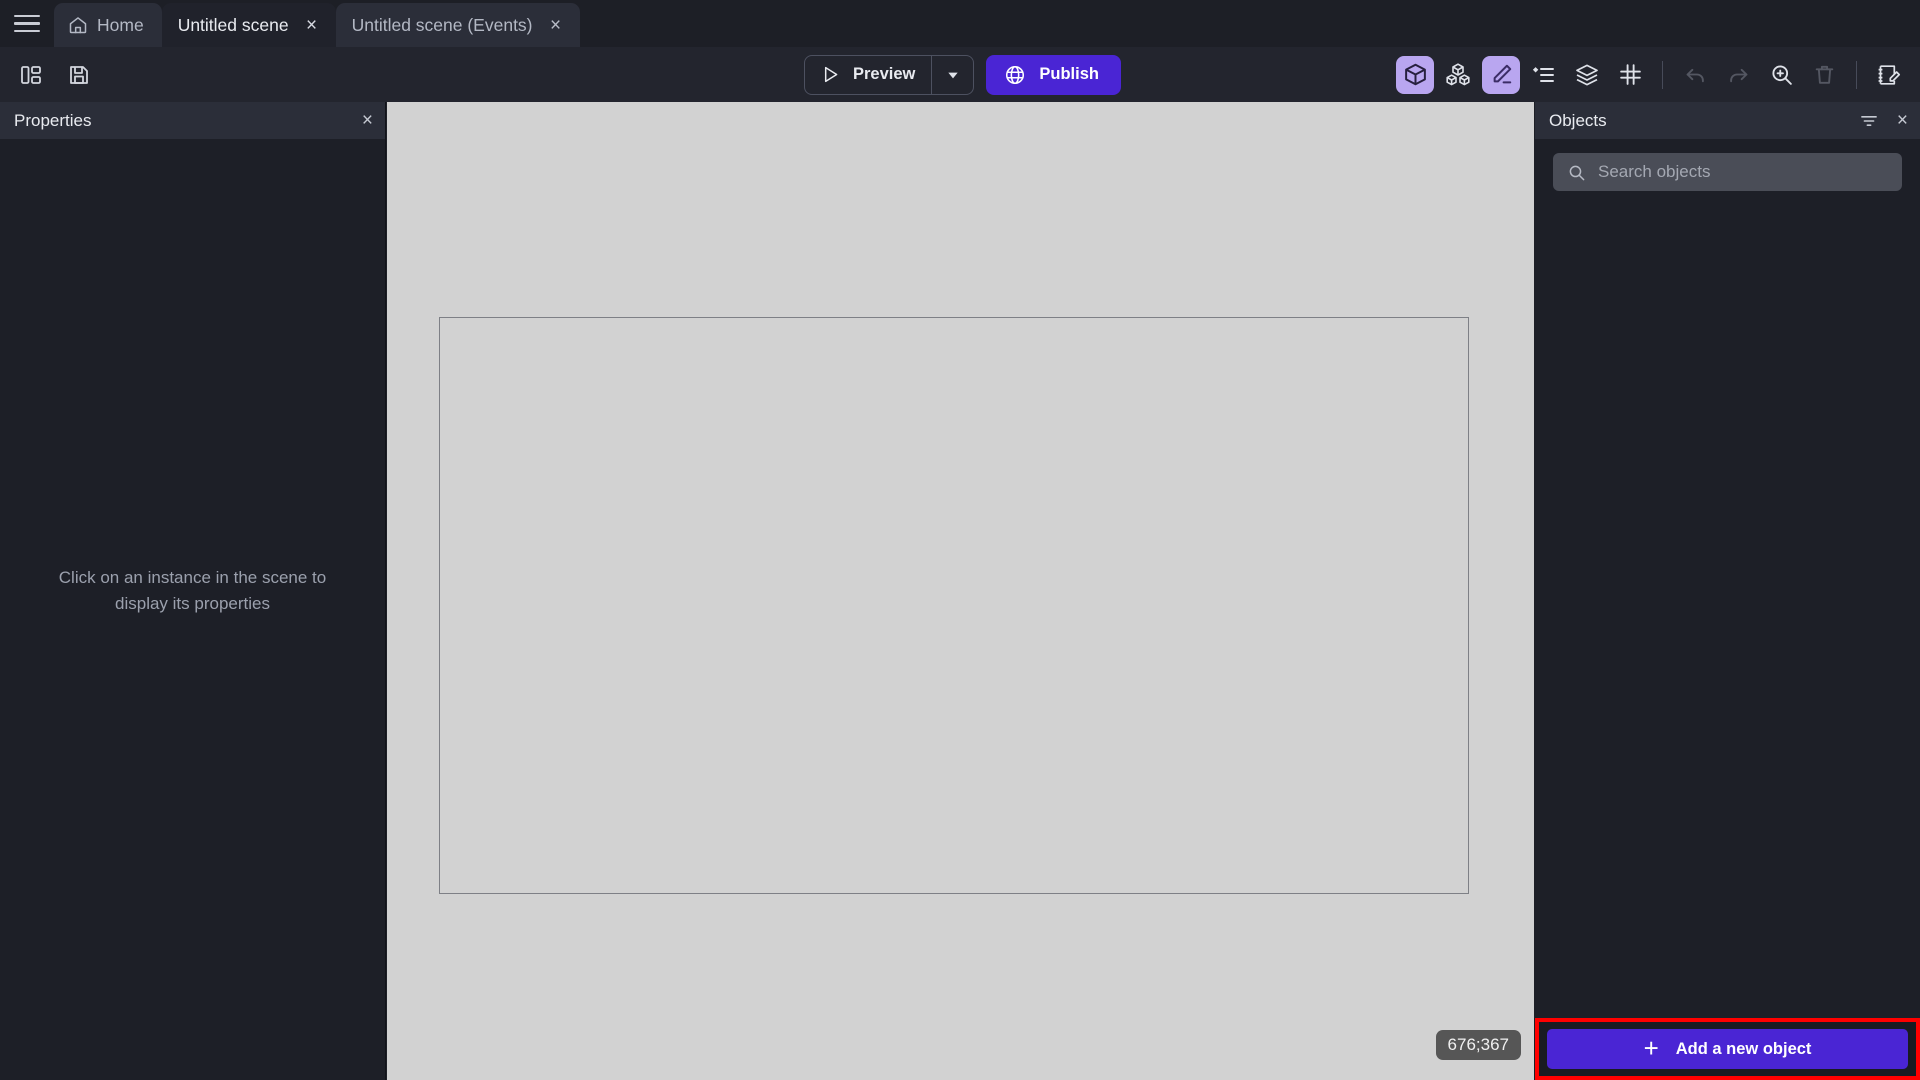 Image resolution: width=1920 pixels, height=1080 pixels. I want to click on properties-list-icon, so click(1544, 75).